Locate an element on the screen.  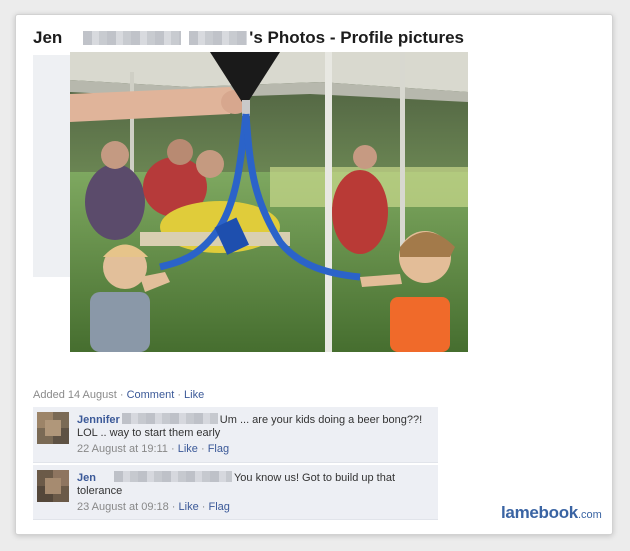
like-link: Like is located at coordinates (194, 395).